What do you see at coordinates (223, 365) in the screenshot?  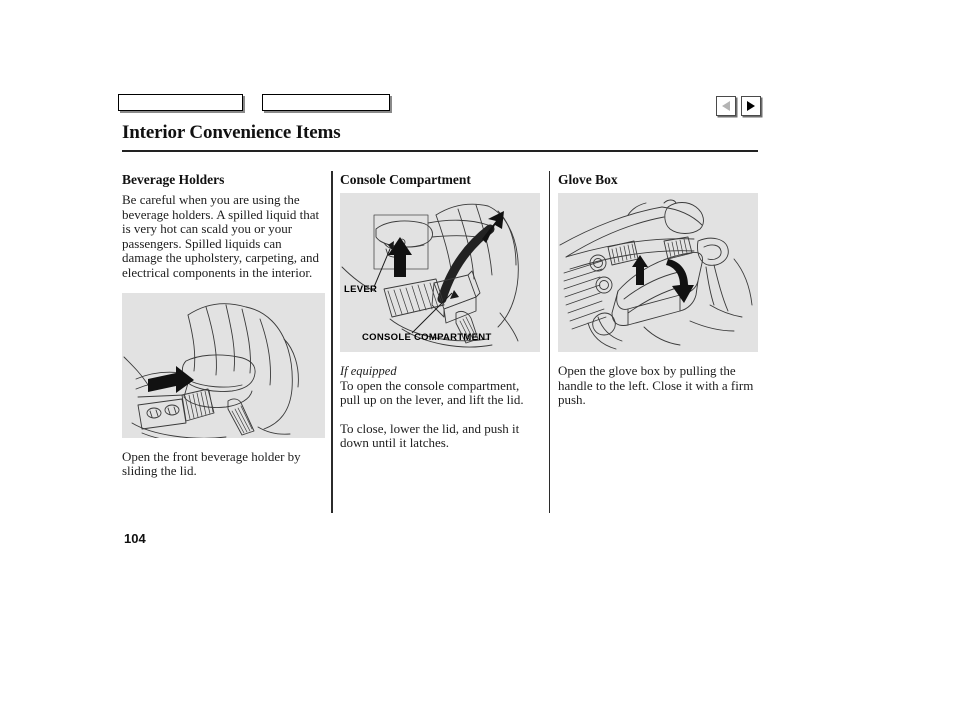 I see `beverage-holder-illustration` at bounding box center [223, 365].